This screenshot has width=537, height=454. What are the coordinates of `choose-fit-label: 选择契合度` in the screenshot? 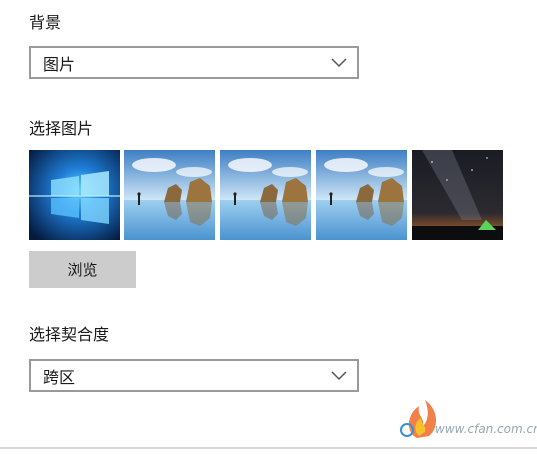 It's located at (69, 334).